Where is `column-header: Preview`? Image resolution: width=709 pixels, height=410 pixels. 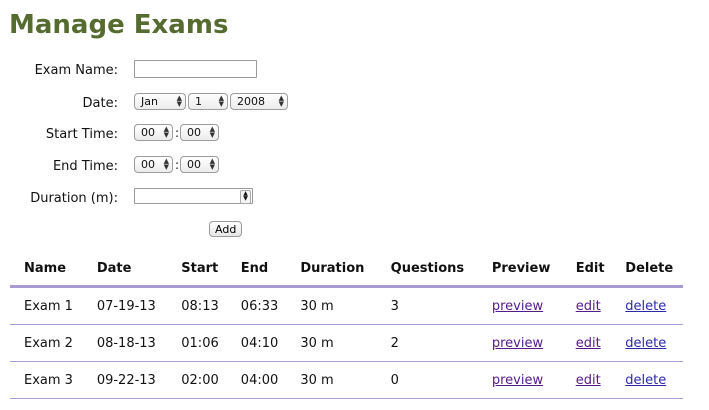 column-header: Preview is located at coordinates (519, 270).